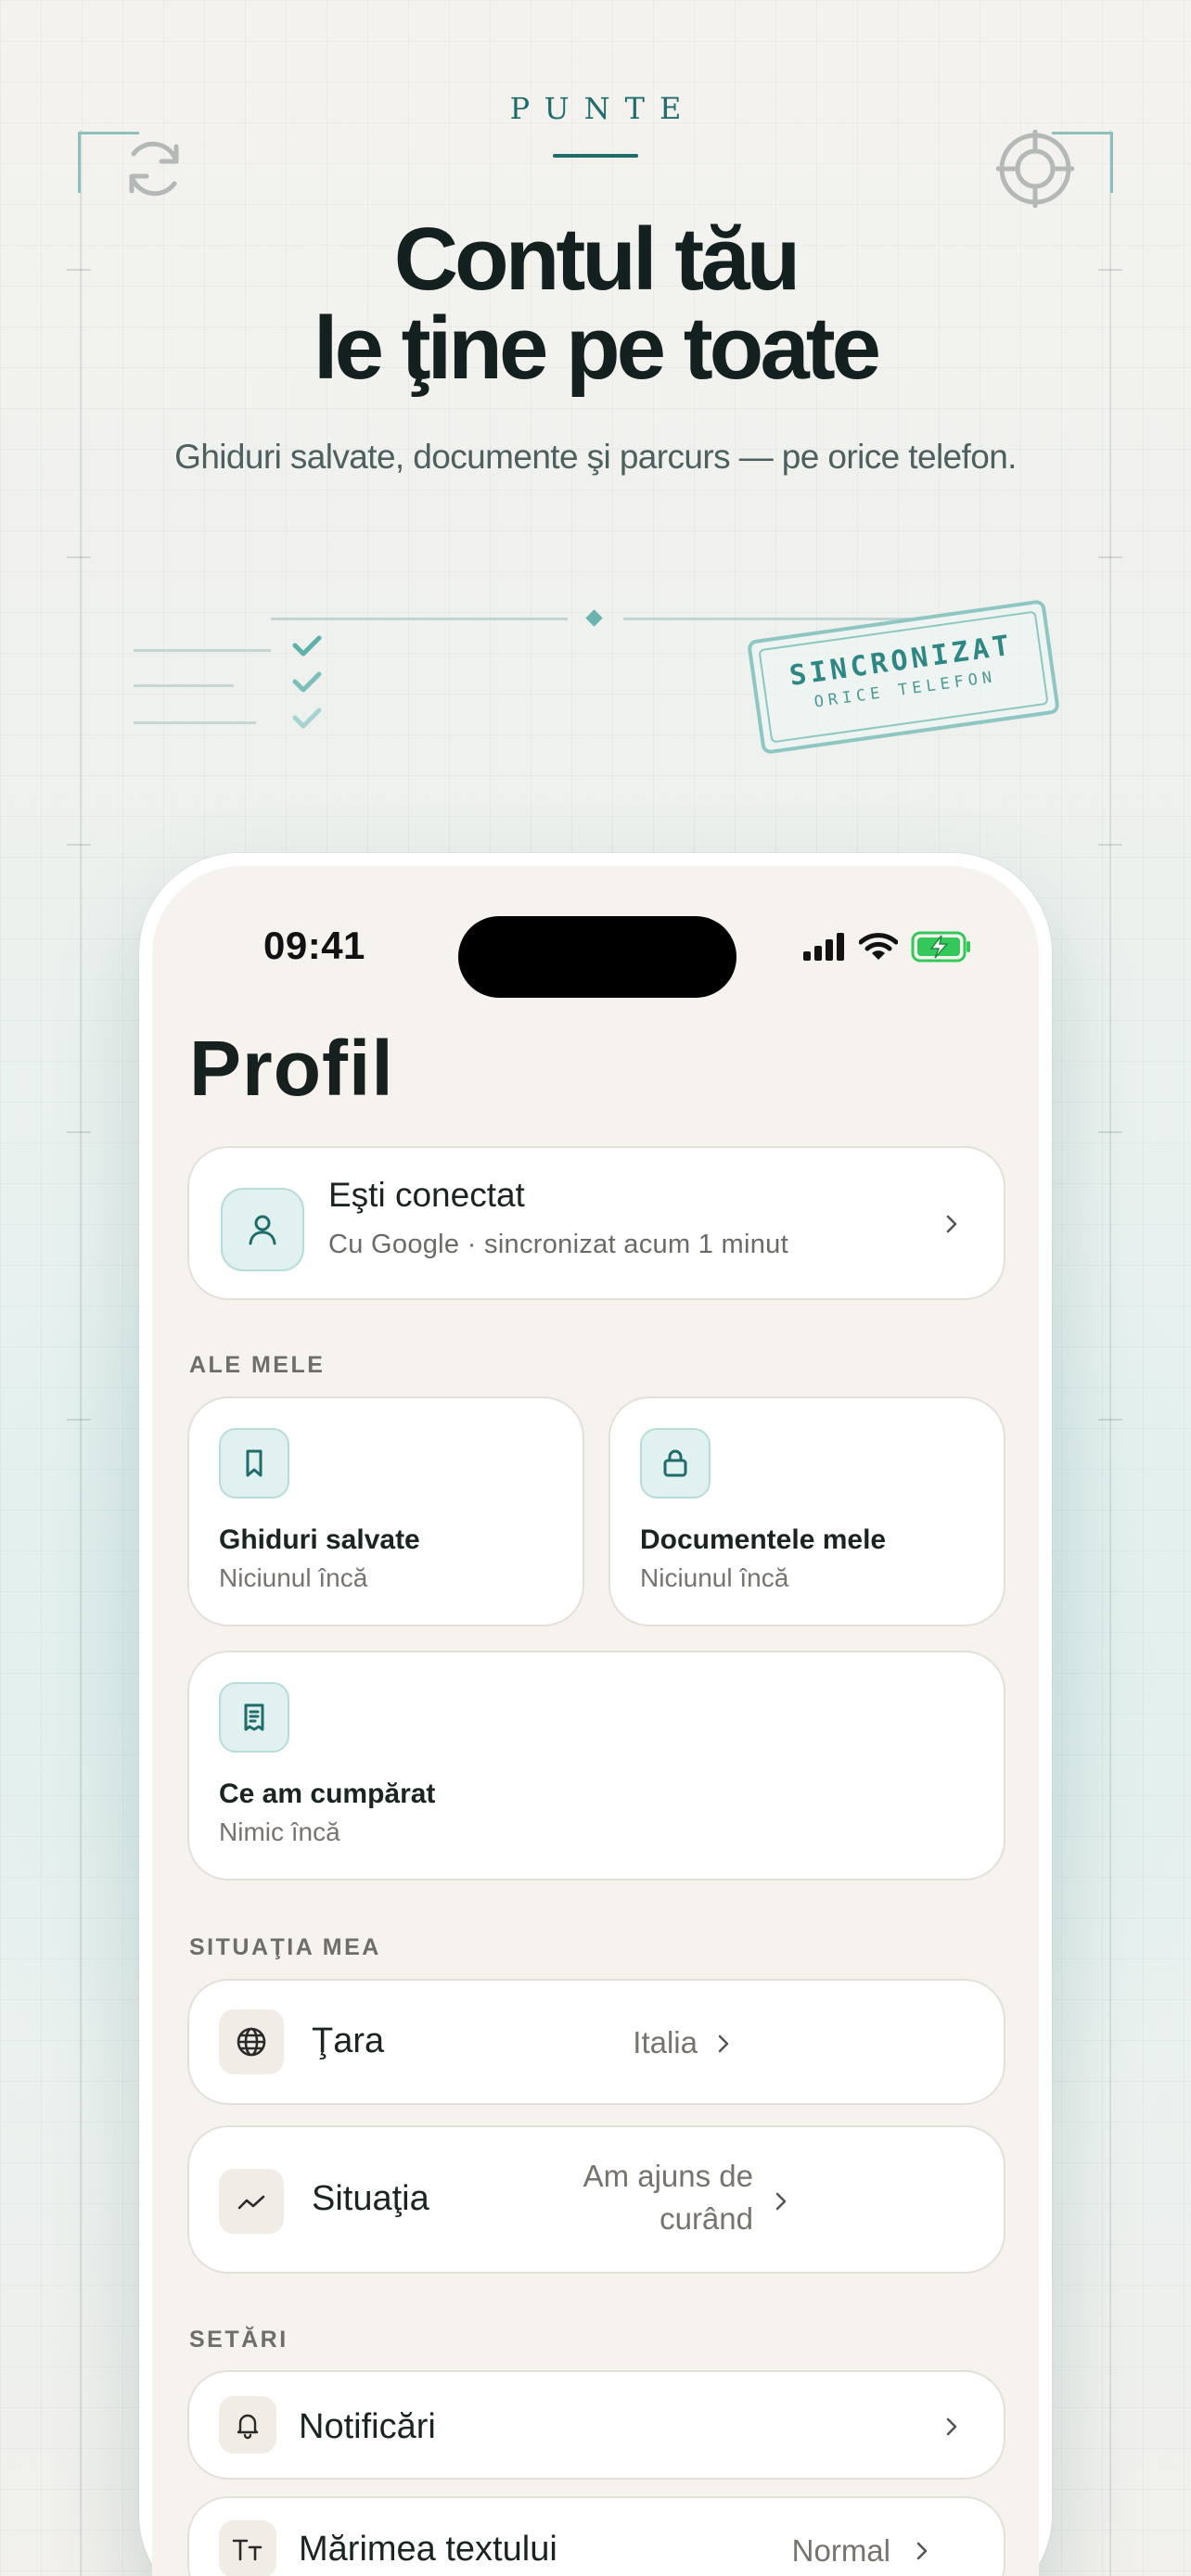 Image resolution: width=1191 pixels, height=2576 pixels. I want to click on text-size-row: Mărimea textului Normal, so click(596, 2536).